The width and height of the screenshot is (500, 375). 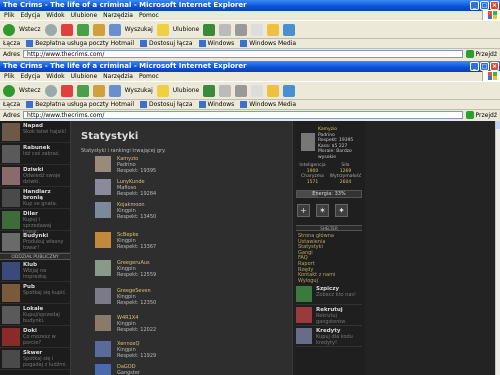 What do you see at coordinates (190, 350) in the screenshot?
I see `ranking-row: XennoxQ Kingpin Respekt: 11929` at bounding box center [190, 350].